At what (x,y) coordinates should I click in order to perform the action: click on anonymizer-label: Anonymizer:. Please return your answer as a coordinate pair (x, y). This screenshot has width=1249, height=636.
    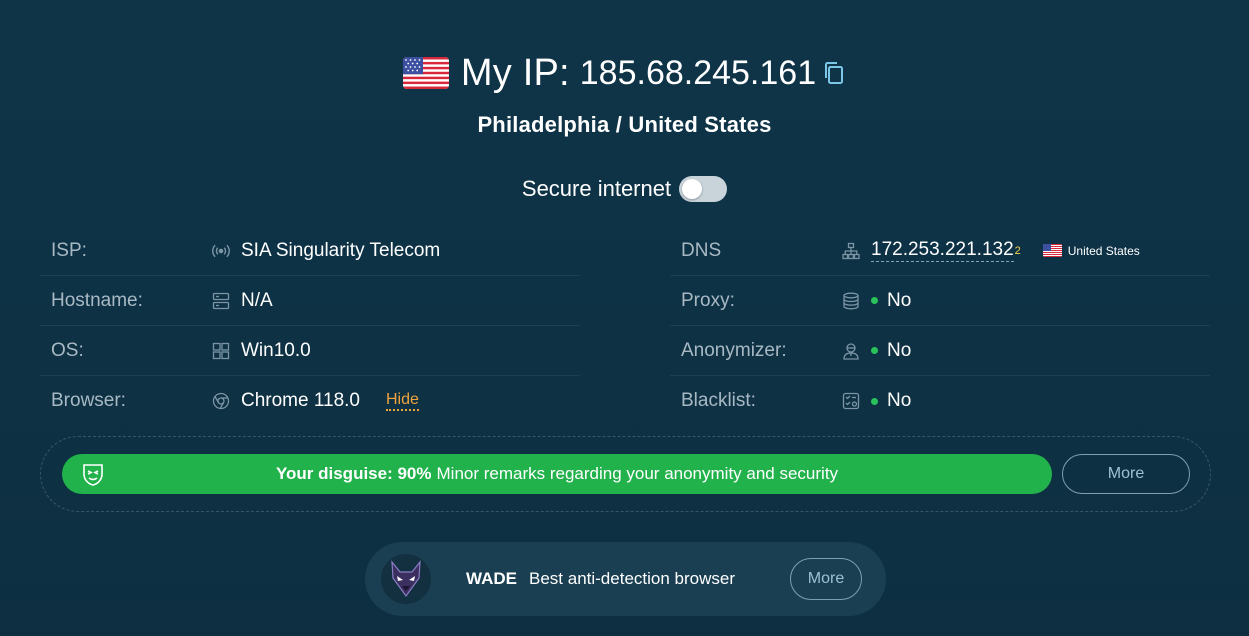
    Looking at the image, I should click on (734, 350).